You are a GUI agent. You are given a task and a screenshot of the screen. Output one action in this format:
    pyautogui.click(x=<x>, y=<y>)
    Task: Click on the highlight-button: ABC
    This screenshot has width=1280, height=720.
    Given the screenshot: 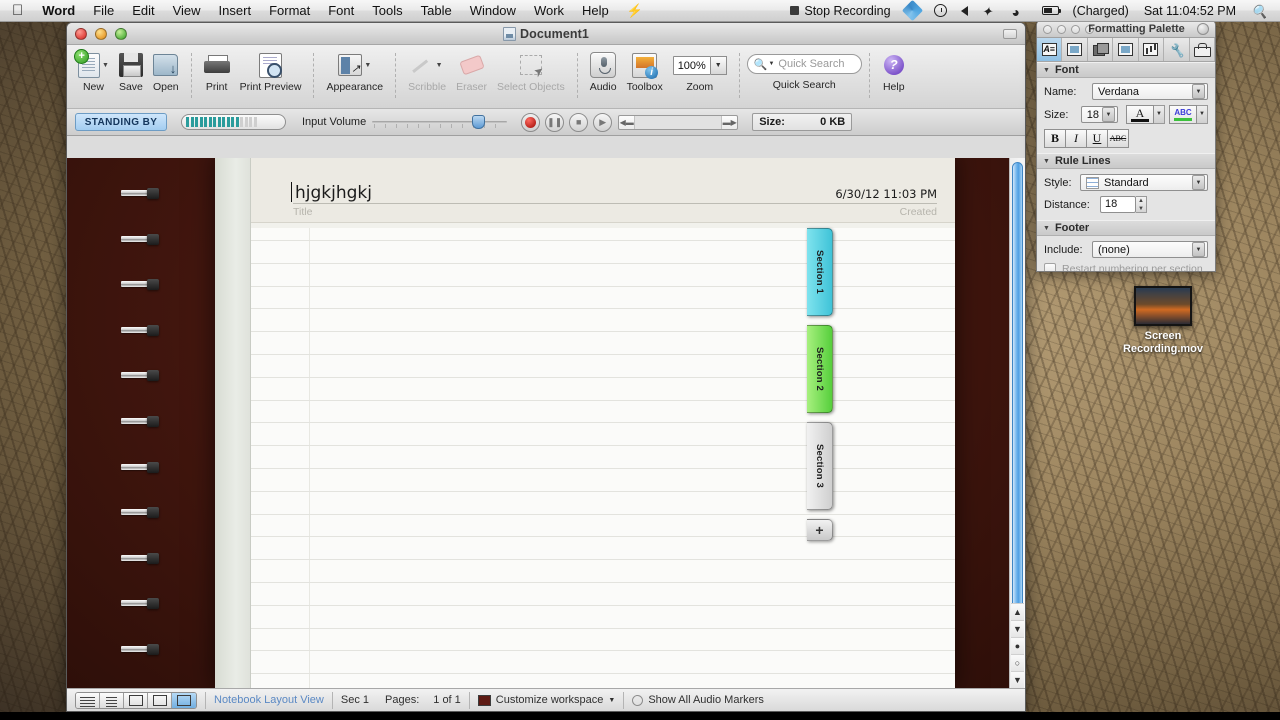 What is the action you would take?
    pyautogui.click(x=1183, y=114)
    